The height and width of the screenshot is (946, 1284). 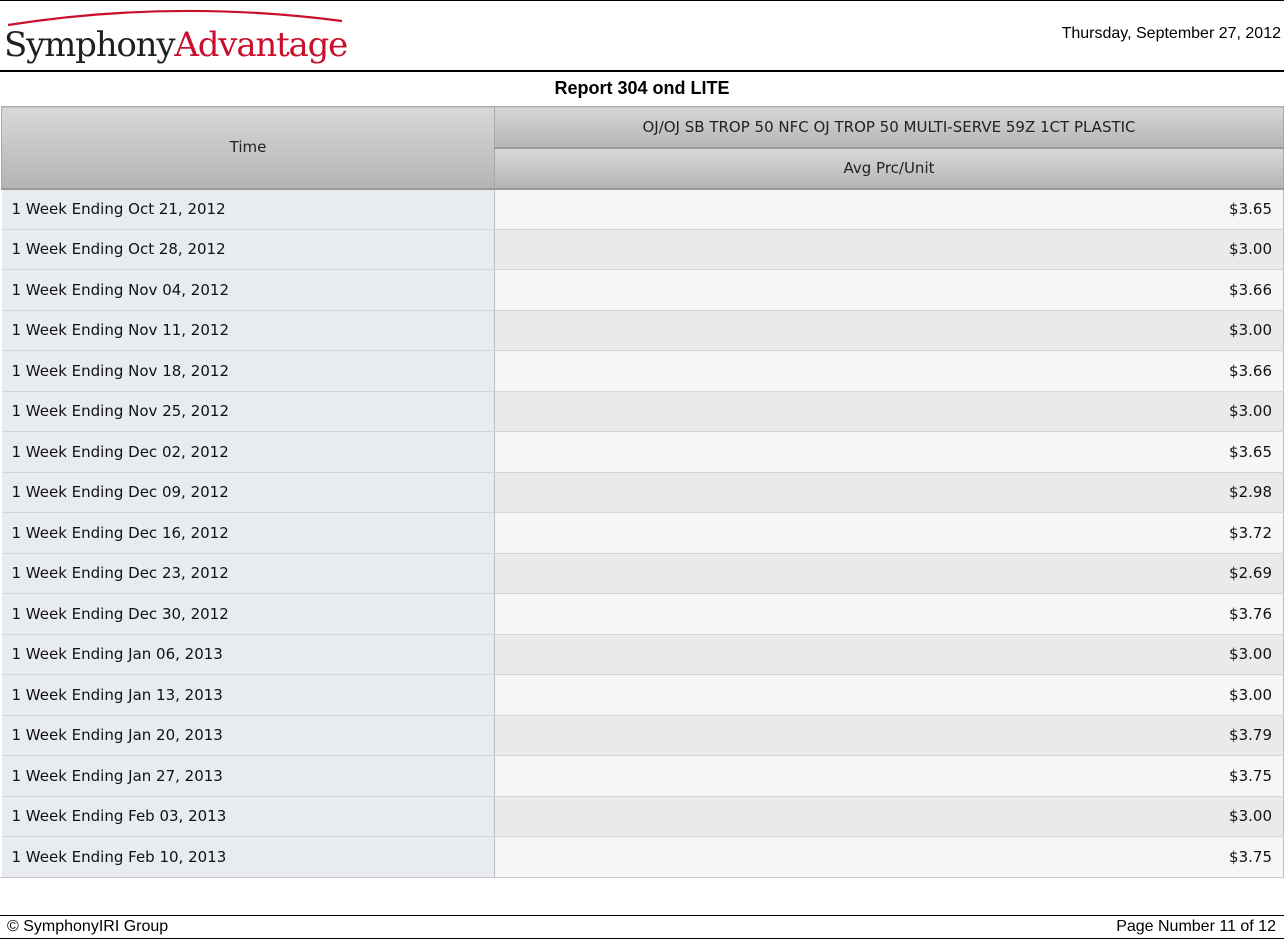 I want to click on table-row: 1 Week Ending Jan 13, 2013 $3.00, so click(x=642, y=695).